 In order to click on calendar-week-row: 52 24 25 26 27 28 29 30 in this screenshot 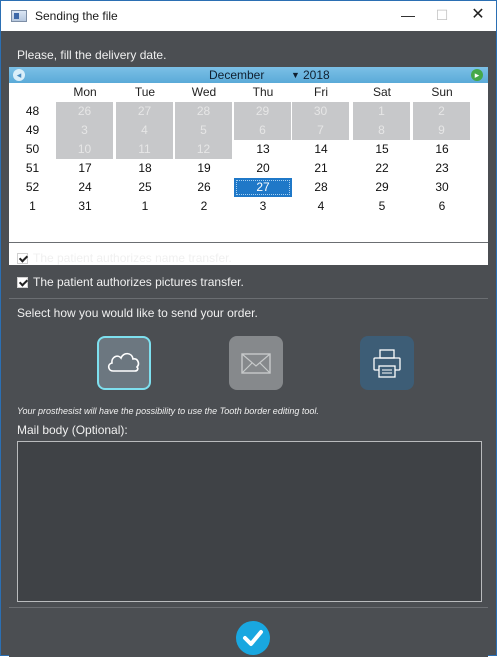, I will do `click(248, 187)`.